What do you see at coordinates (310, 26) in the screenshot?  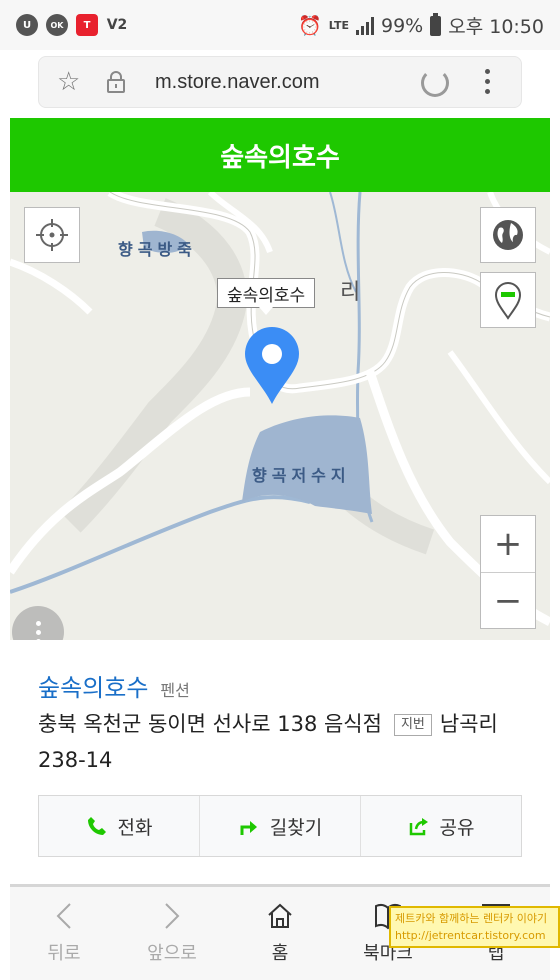 I see `alarm-icon: ⏰` at bounding box center [310, 26].